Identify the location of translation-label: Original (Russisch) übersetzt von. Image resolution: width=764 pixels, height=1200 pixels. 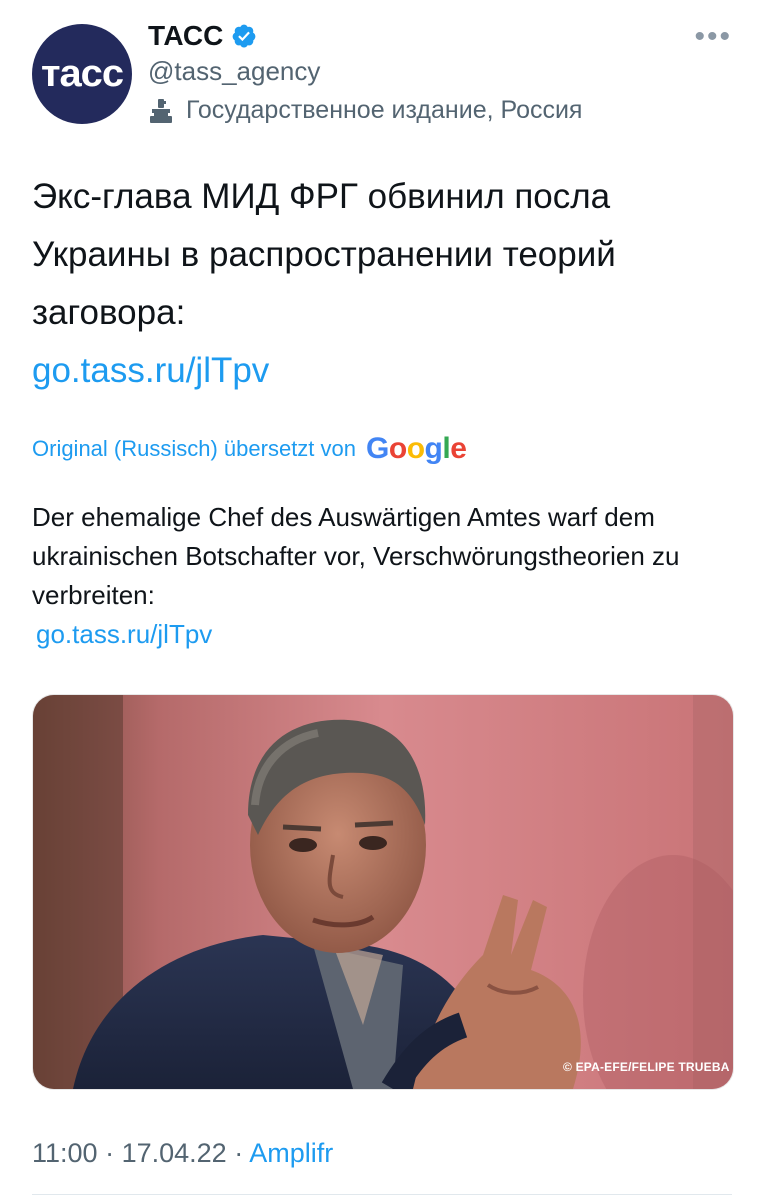
(194, 449).